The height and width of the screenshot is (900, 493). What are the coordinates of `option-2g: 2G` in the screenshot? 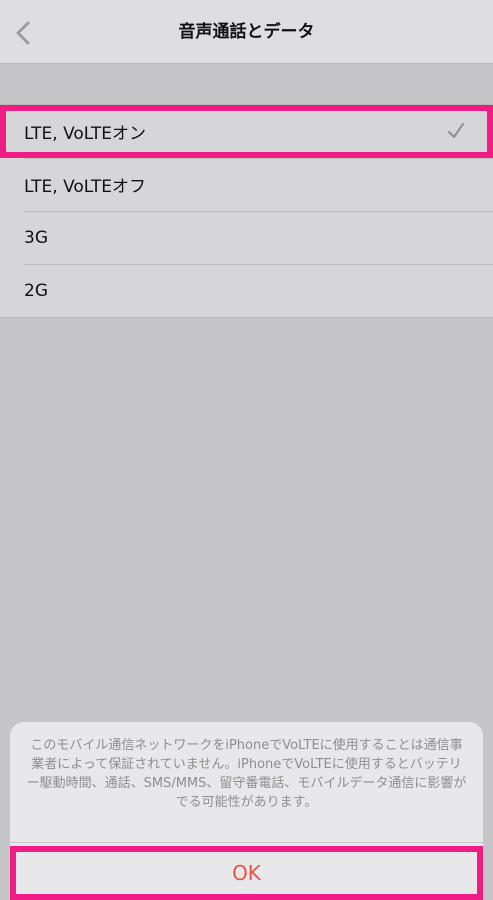 It's located at (246, 290).